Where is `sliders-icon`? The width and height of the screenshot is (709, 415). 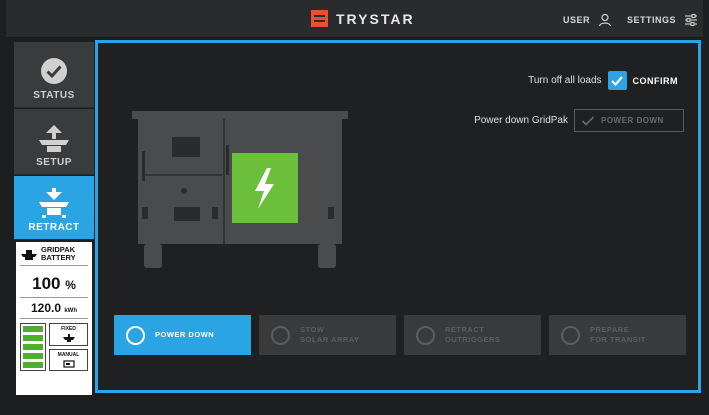
sliders-icon is located at coordinates (691, 20).